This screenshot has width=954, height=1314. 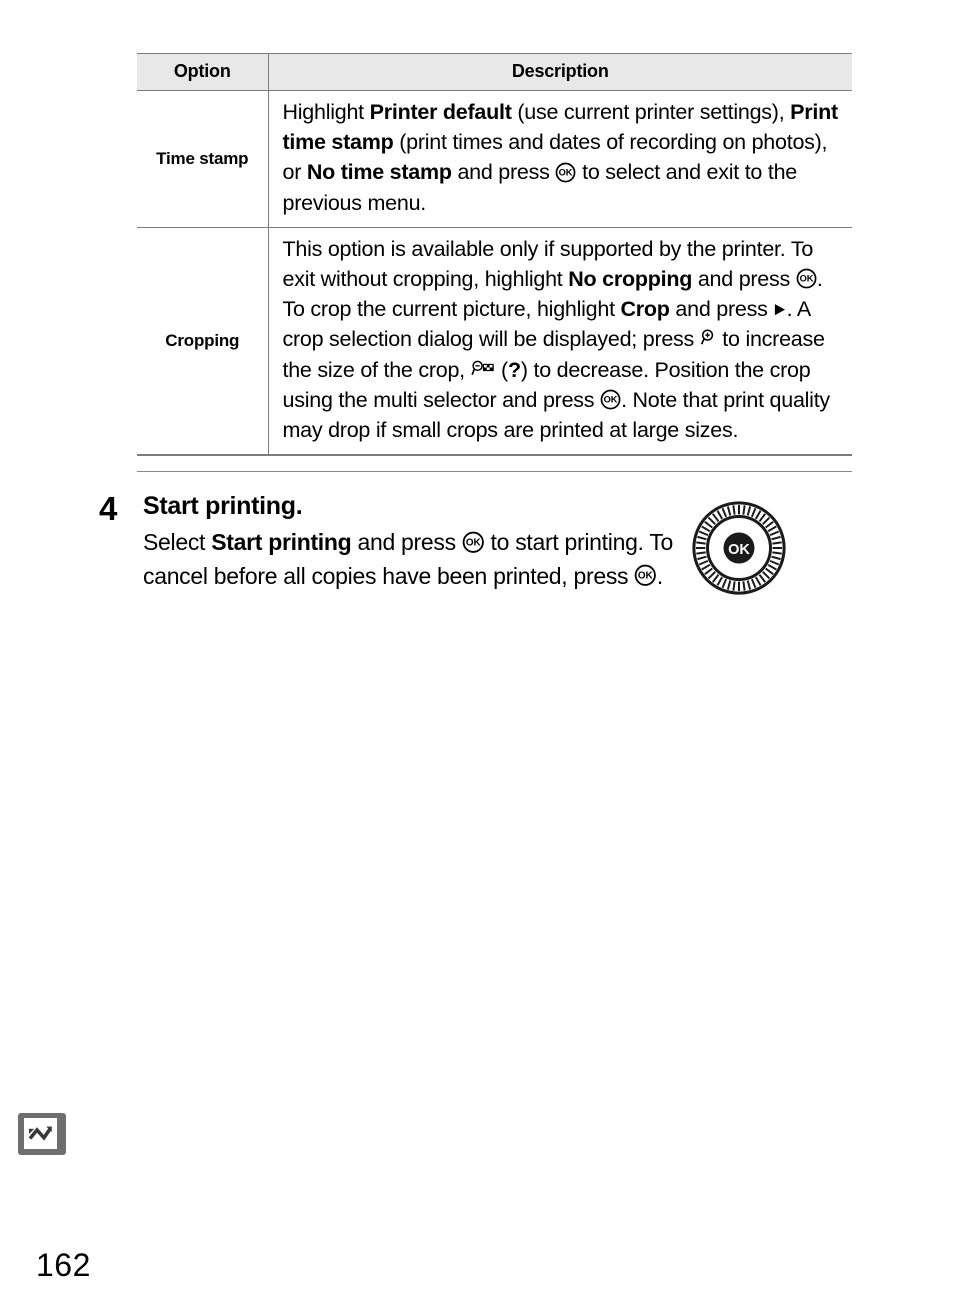 What do you see at coordinates (651, 112) in the screenshot?
I see `body-text: (use current printer settings),` at bounding box center [651, 112].